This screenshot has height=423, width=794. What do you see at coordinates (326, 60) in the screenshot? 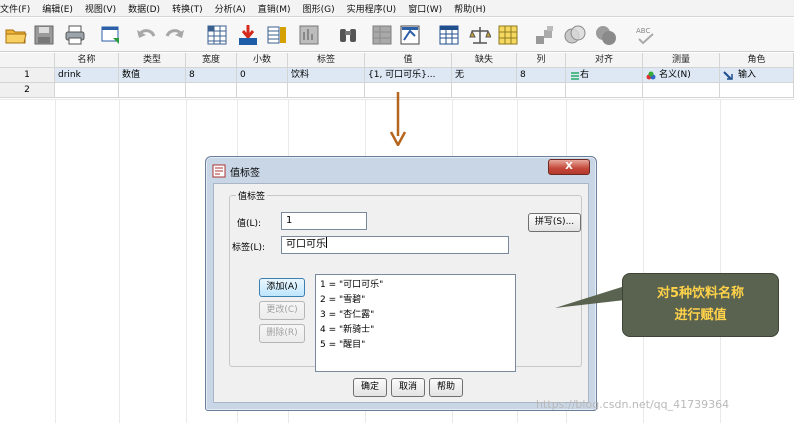
I see `column-header-label: 标签` at bounding box center [326, 60].